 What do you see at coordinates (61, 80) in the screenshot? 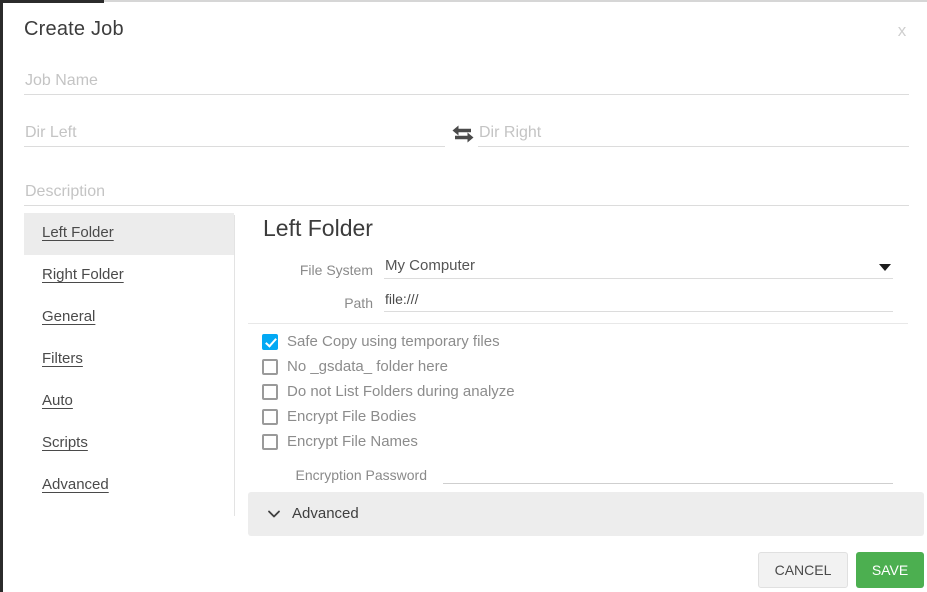
I see `job-name-placeholder: Job Name` at bounding box center [61, 80].